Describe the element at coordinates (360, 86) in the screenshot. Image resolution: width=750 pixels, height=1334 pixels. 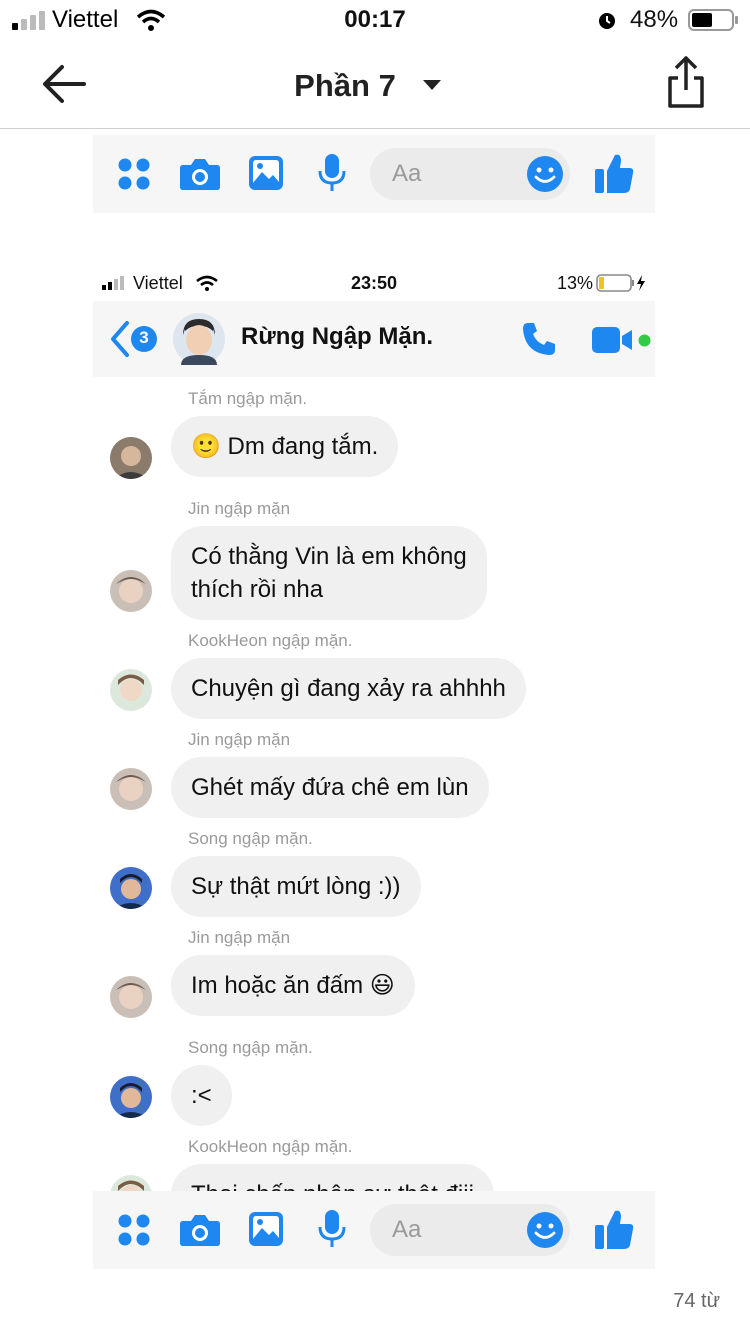
I see `part-title: Phần 7` at that location.